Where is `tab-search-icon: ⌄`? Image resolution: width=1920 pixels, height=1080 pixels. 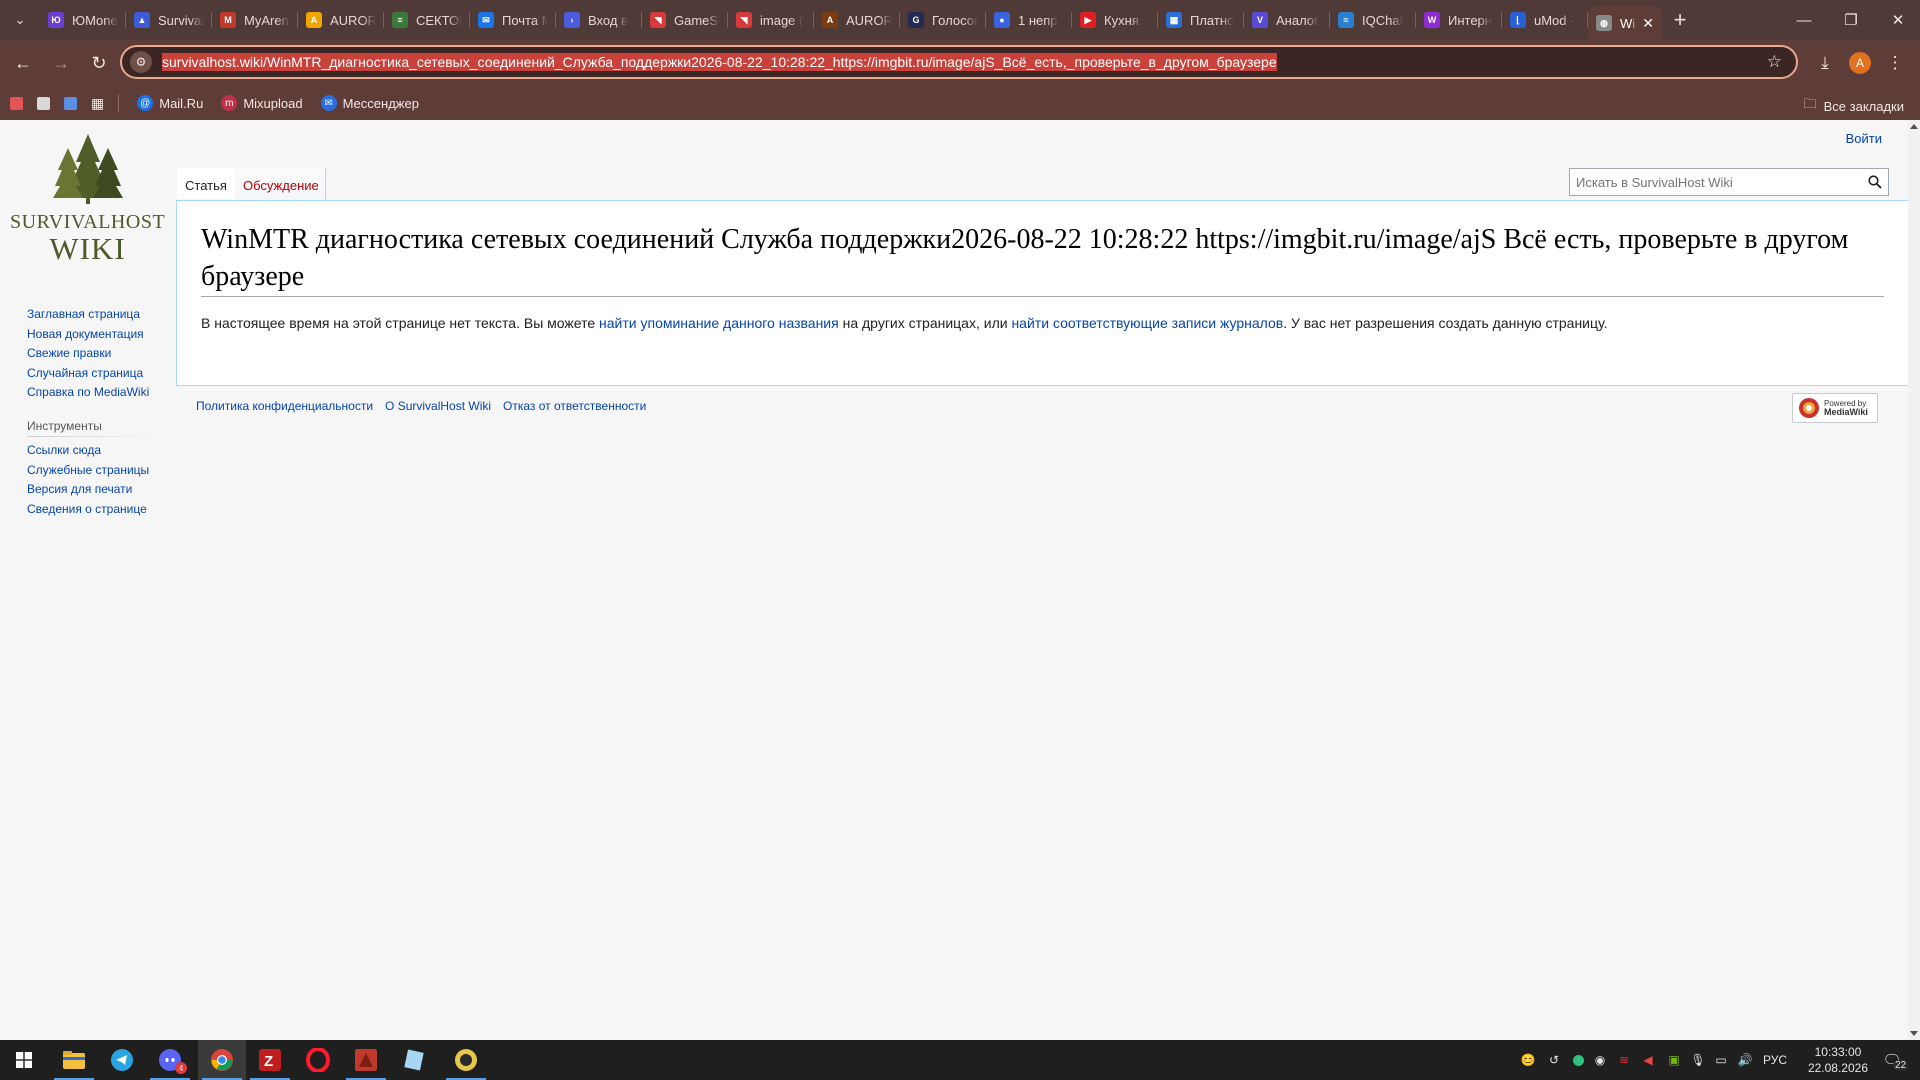 tab-search-icon: ⌄ is located at coordinates (20, 20).